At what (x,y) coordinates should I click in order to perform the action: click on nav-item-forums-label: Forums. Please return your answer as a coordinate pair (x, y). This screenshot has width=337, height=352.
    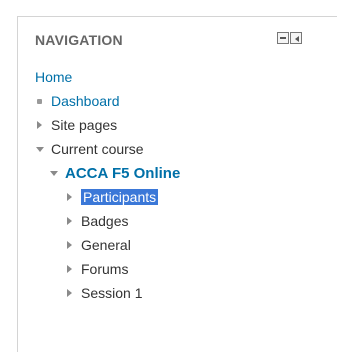
    Looking at the image, I should click on (104, 269).